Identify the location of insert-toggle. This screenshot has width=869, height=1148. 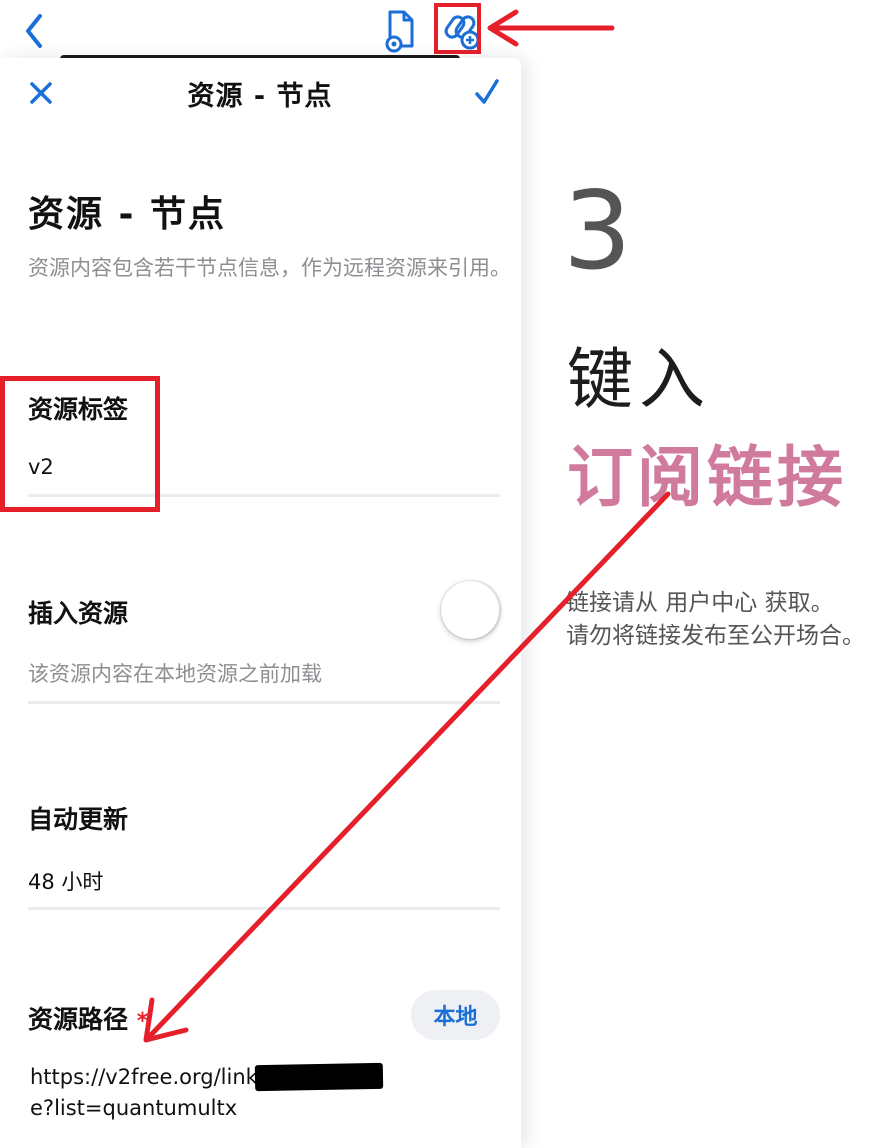
(471, 610).